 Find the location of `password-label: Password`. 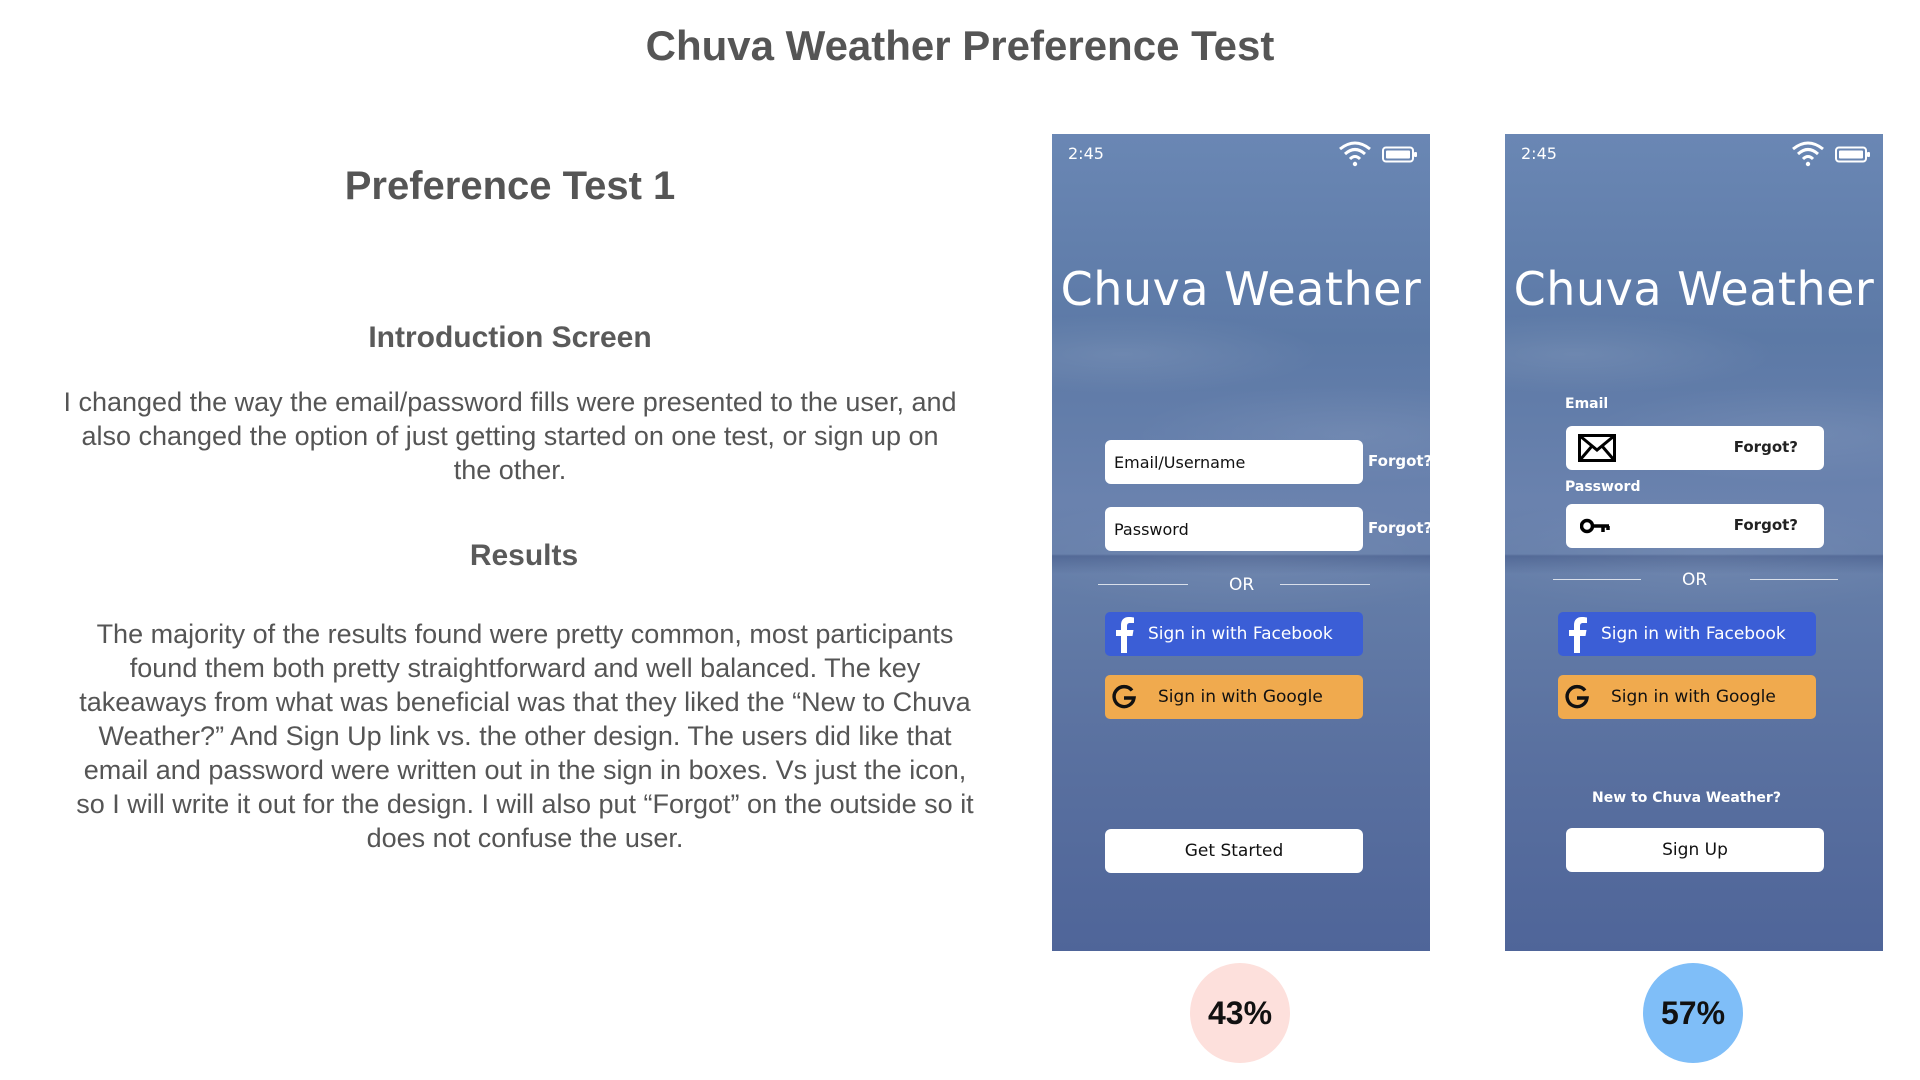

password-label: Password is located at coordinates (1603, 487).